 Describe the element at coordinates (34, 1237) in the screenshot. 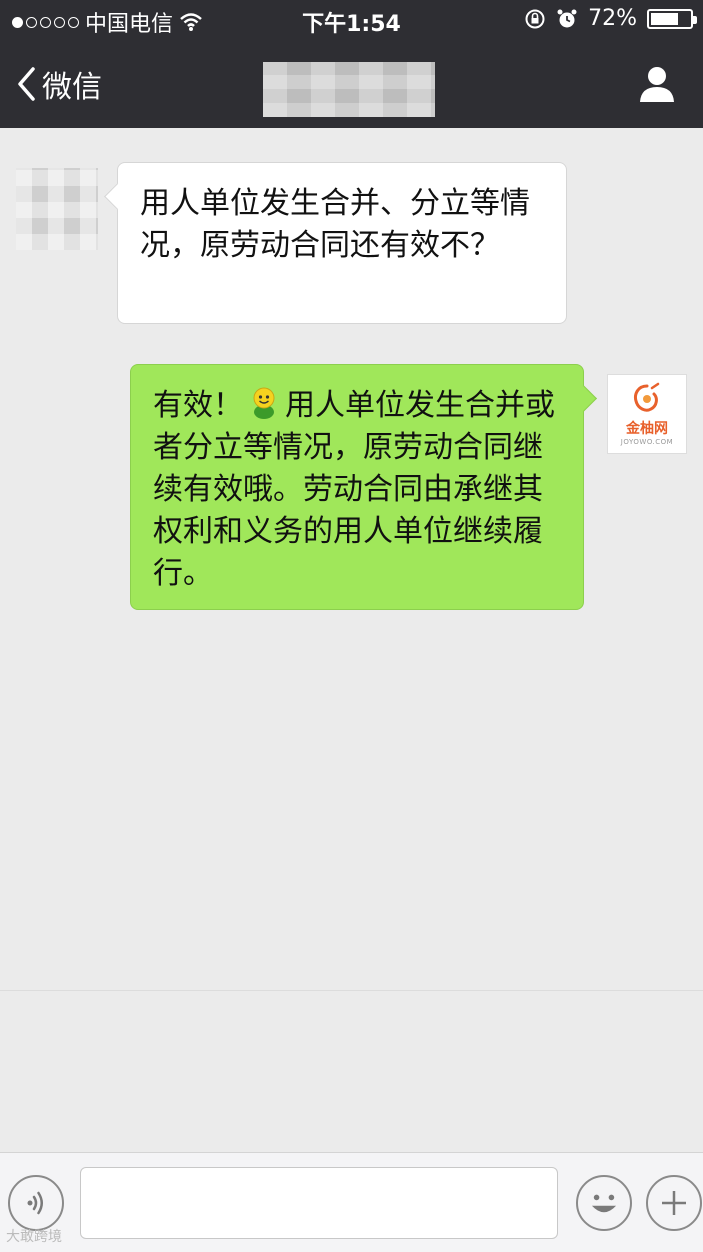

I see `watermark: 大敢跨境` at that location.